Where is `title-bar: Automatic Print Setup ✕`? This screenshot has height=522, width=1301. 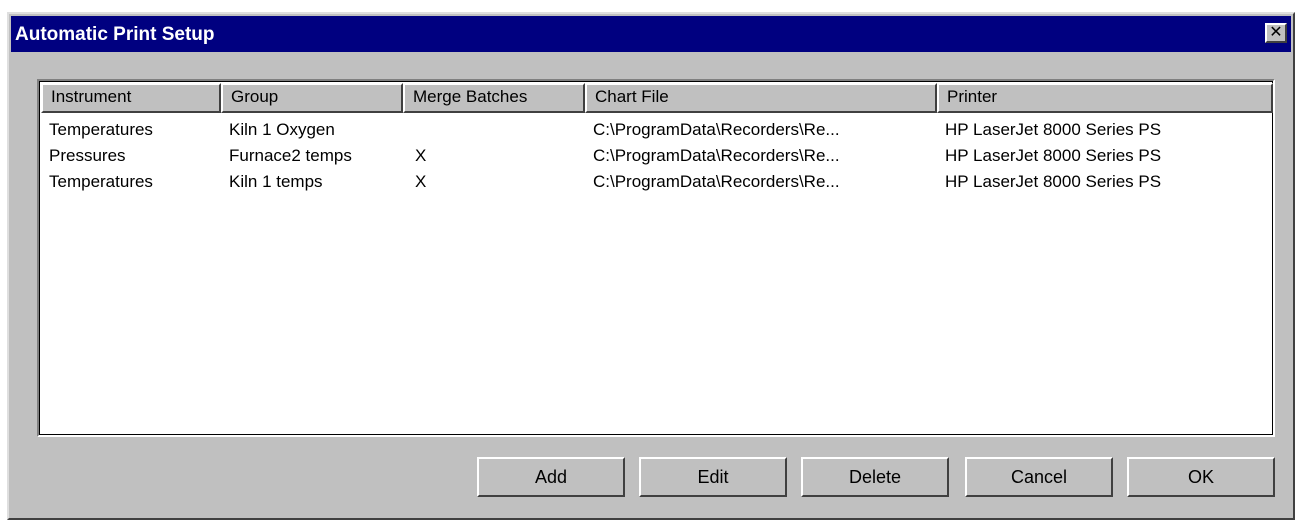 title-bar: Automatic Print Setup ✕ is located at coordinates (651, 34).